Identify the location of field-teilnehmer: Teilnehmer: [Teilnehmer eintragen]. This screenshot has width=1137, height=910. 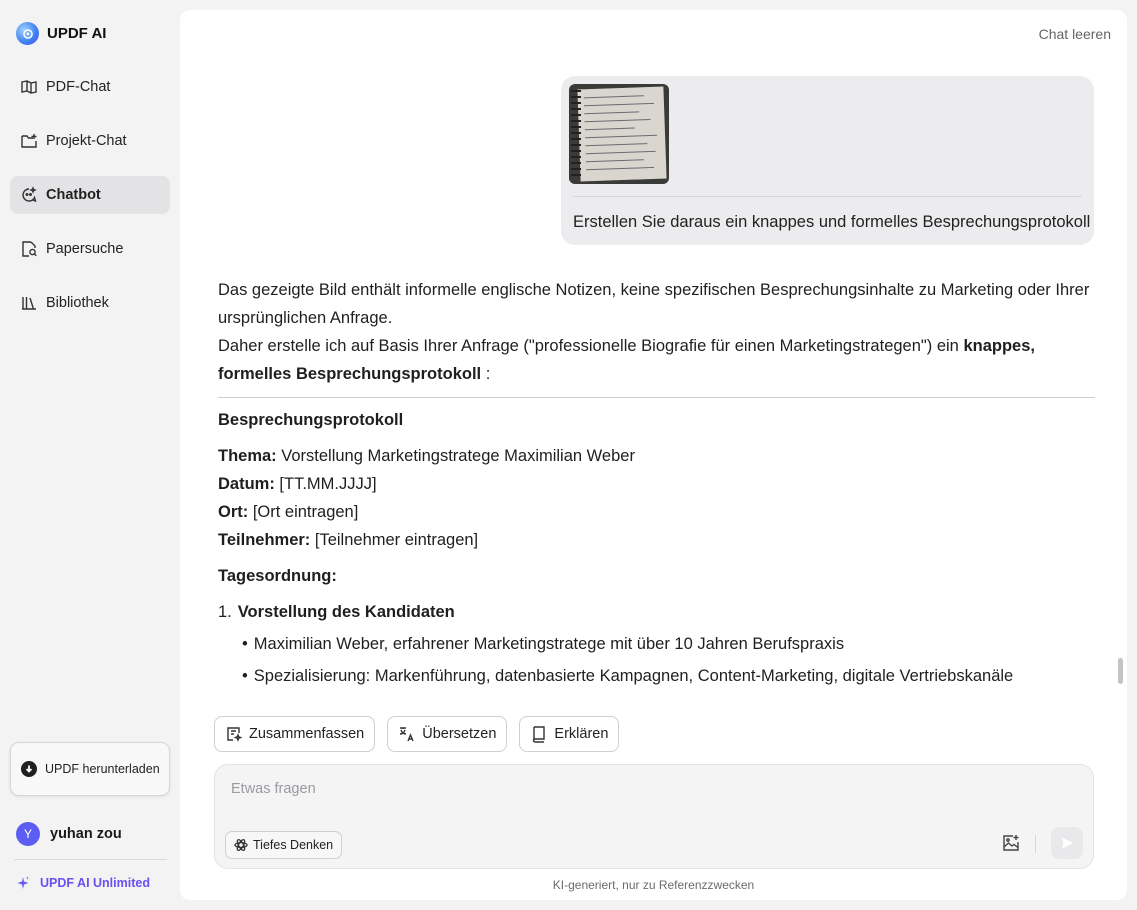
(348, 540).